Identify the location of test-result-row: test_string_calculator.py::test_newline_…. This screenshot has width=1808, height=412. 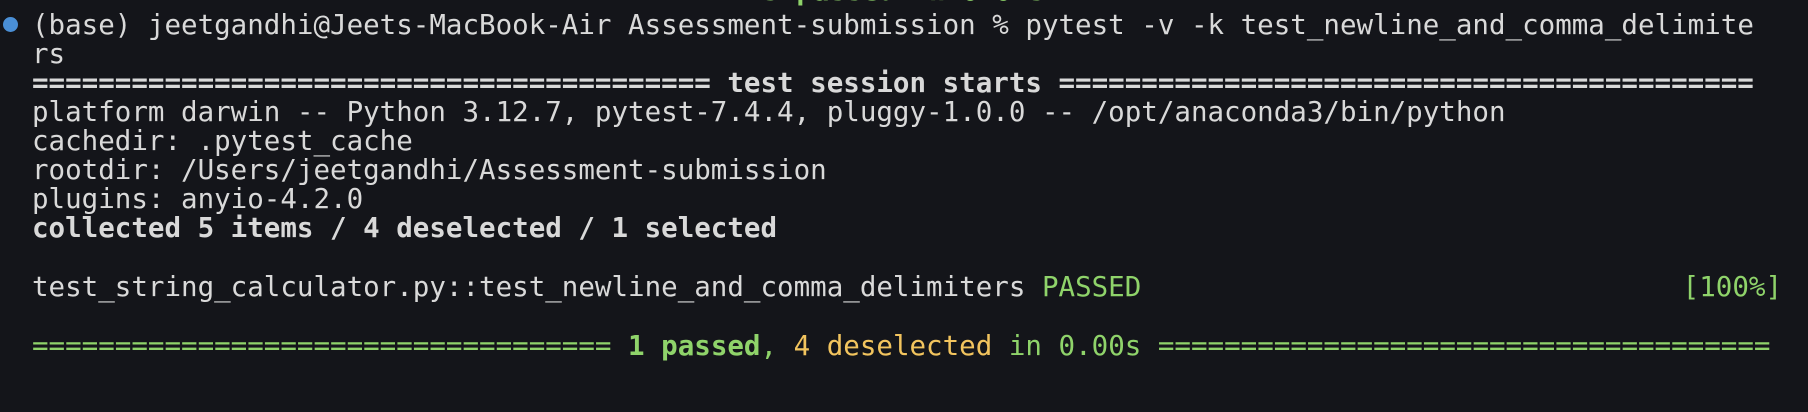
(586, 287).